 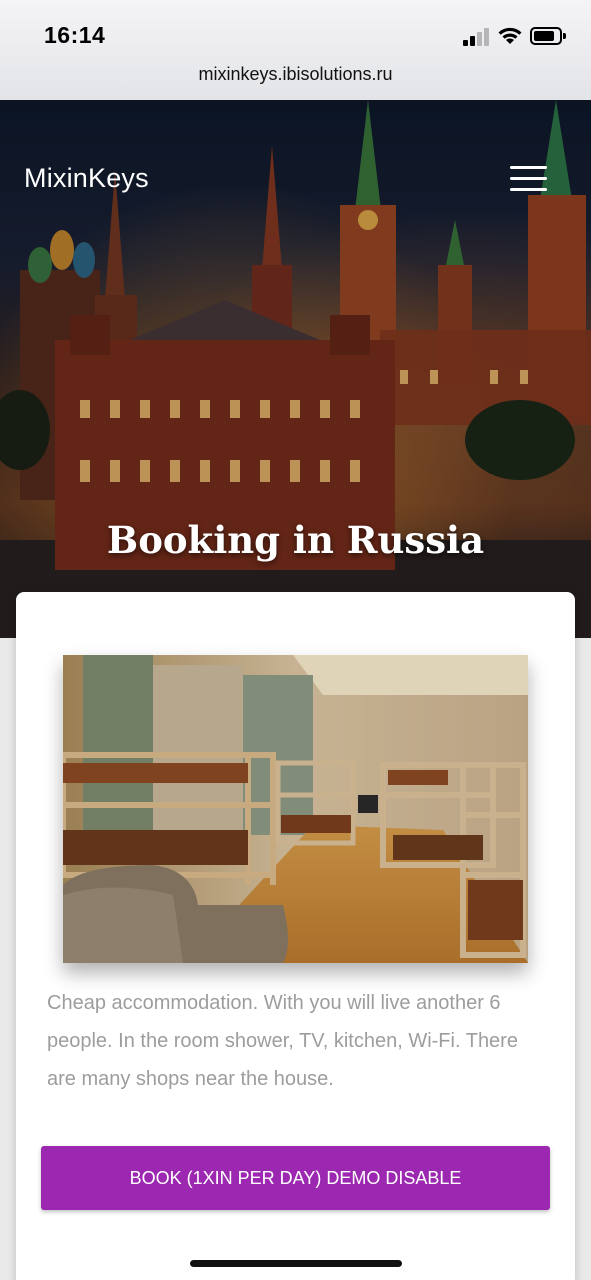 I want to click on brand-logo: MixinKeys, so click(x=86, y=178).